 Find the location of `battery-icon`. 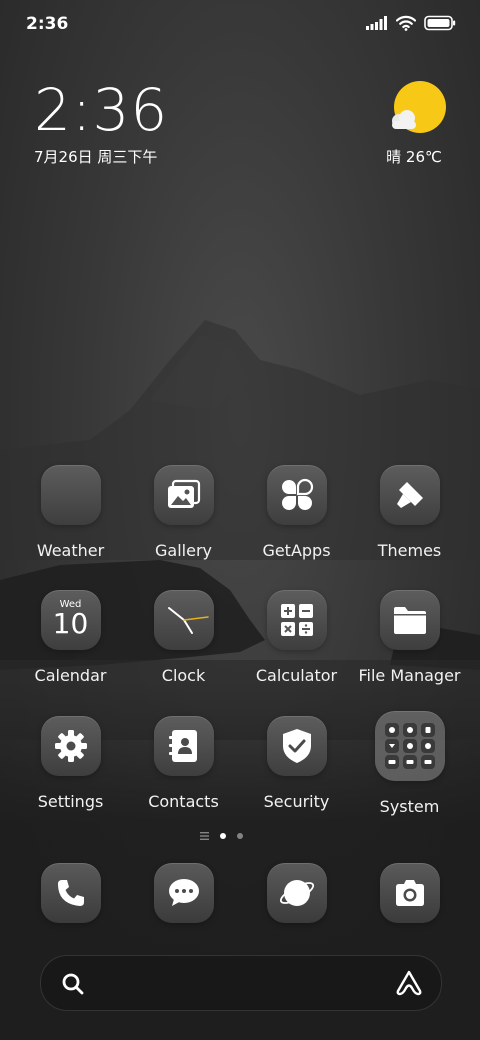

battery-icon is located at coordinates (440, 23).